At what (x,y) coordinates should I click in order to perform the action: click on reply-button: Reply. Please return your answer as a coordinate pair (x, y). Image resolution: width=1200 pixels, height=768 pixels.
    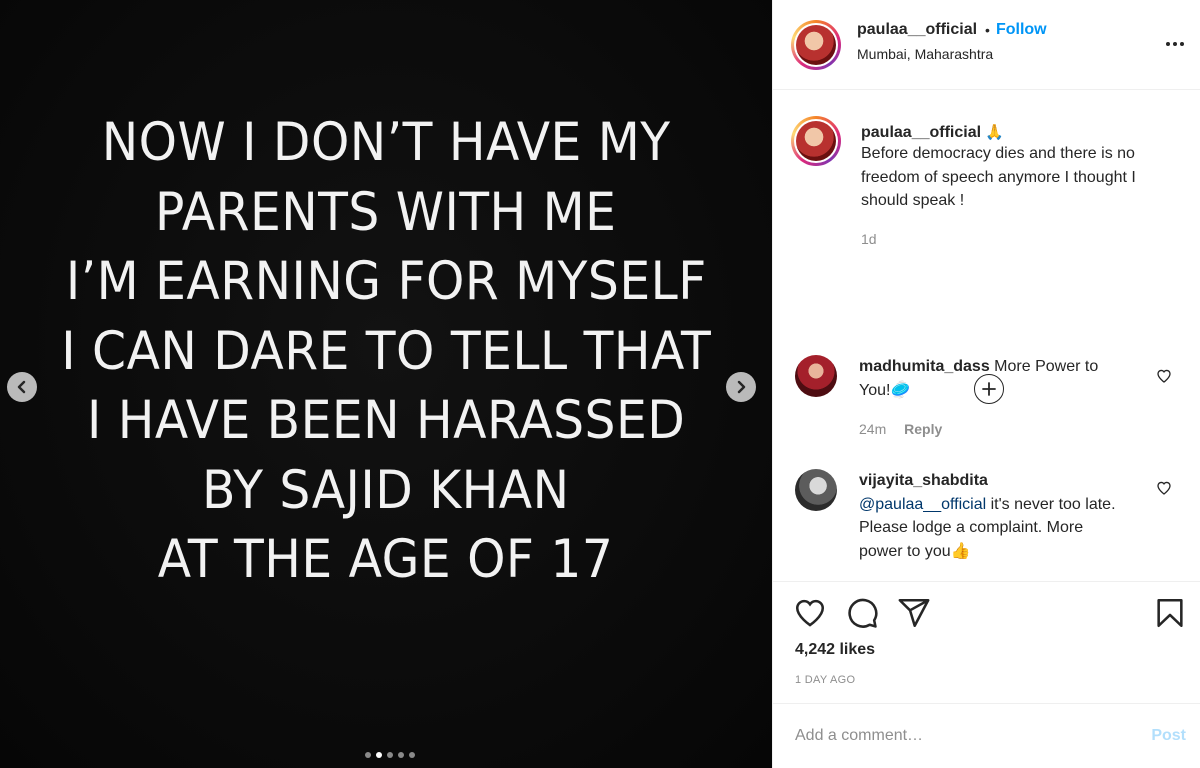
    Looking at the image, I should click on (923, 429).